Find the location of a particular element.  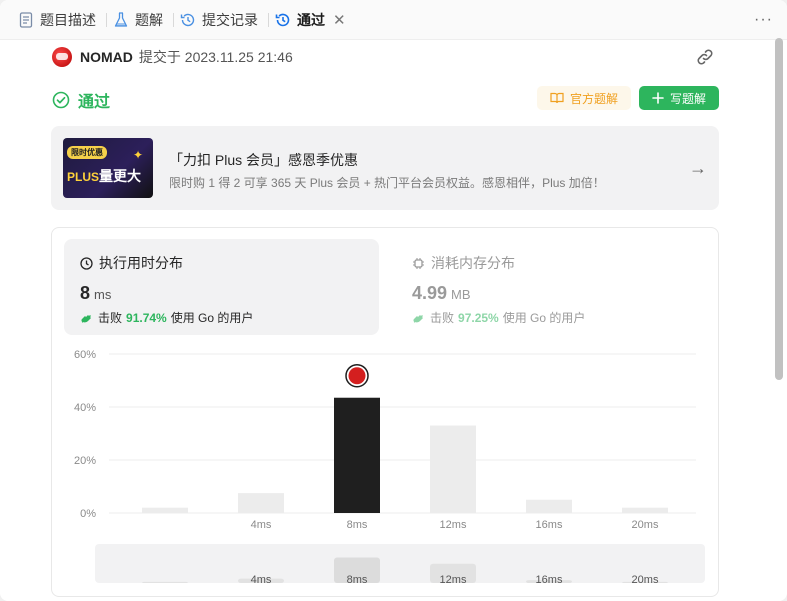

overview-tick-label: 8ms is located at coordinates (357, 580).